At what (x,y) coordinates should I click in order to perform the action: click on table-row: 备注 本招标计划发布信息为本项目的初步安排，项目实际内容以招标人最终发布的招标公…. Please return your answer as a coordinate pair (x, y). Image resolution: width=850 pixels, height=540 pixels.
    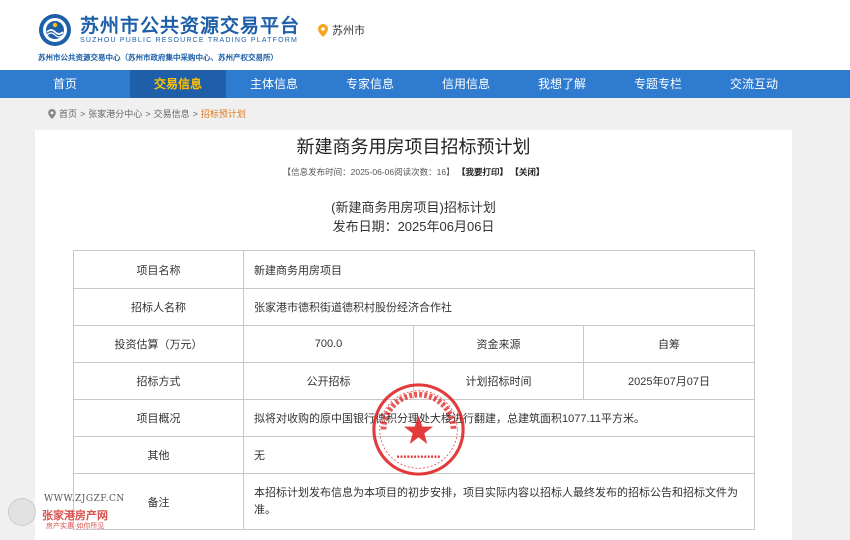
    Looking at the image, I should click on (414, 501).